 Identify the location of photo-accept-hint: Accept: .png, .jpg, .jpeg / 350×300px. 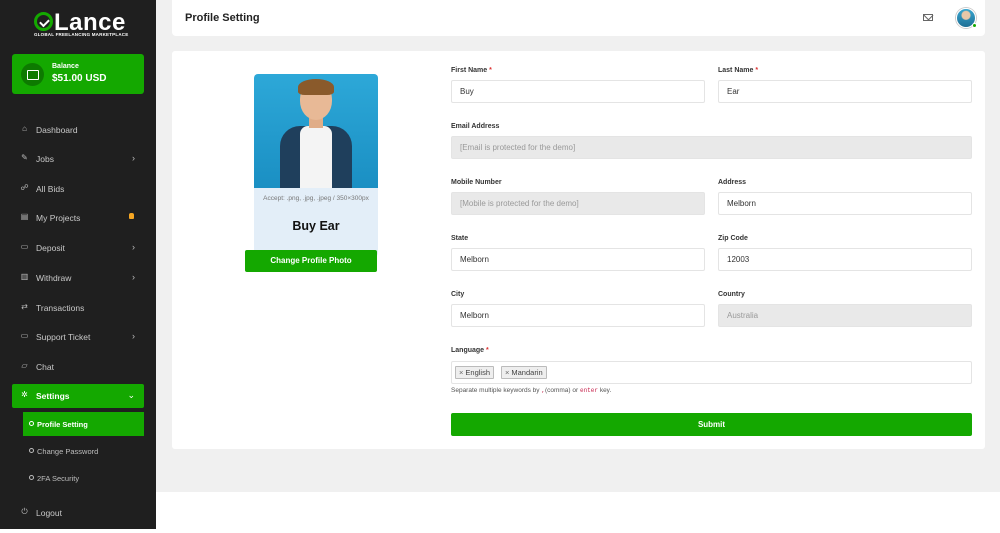
(316, 198).